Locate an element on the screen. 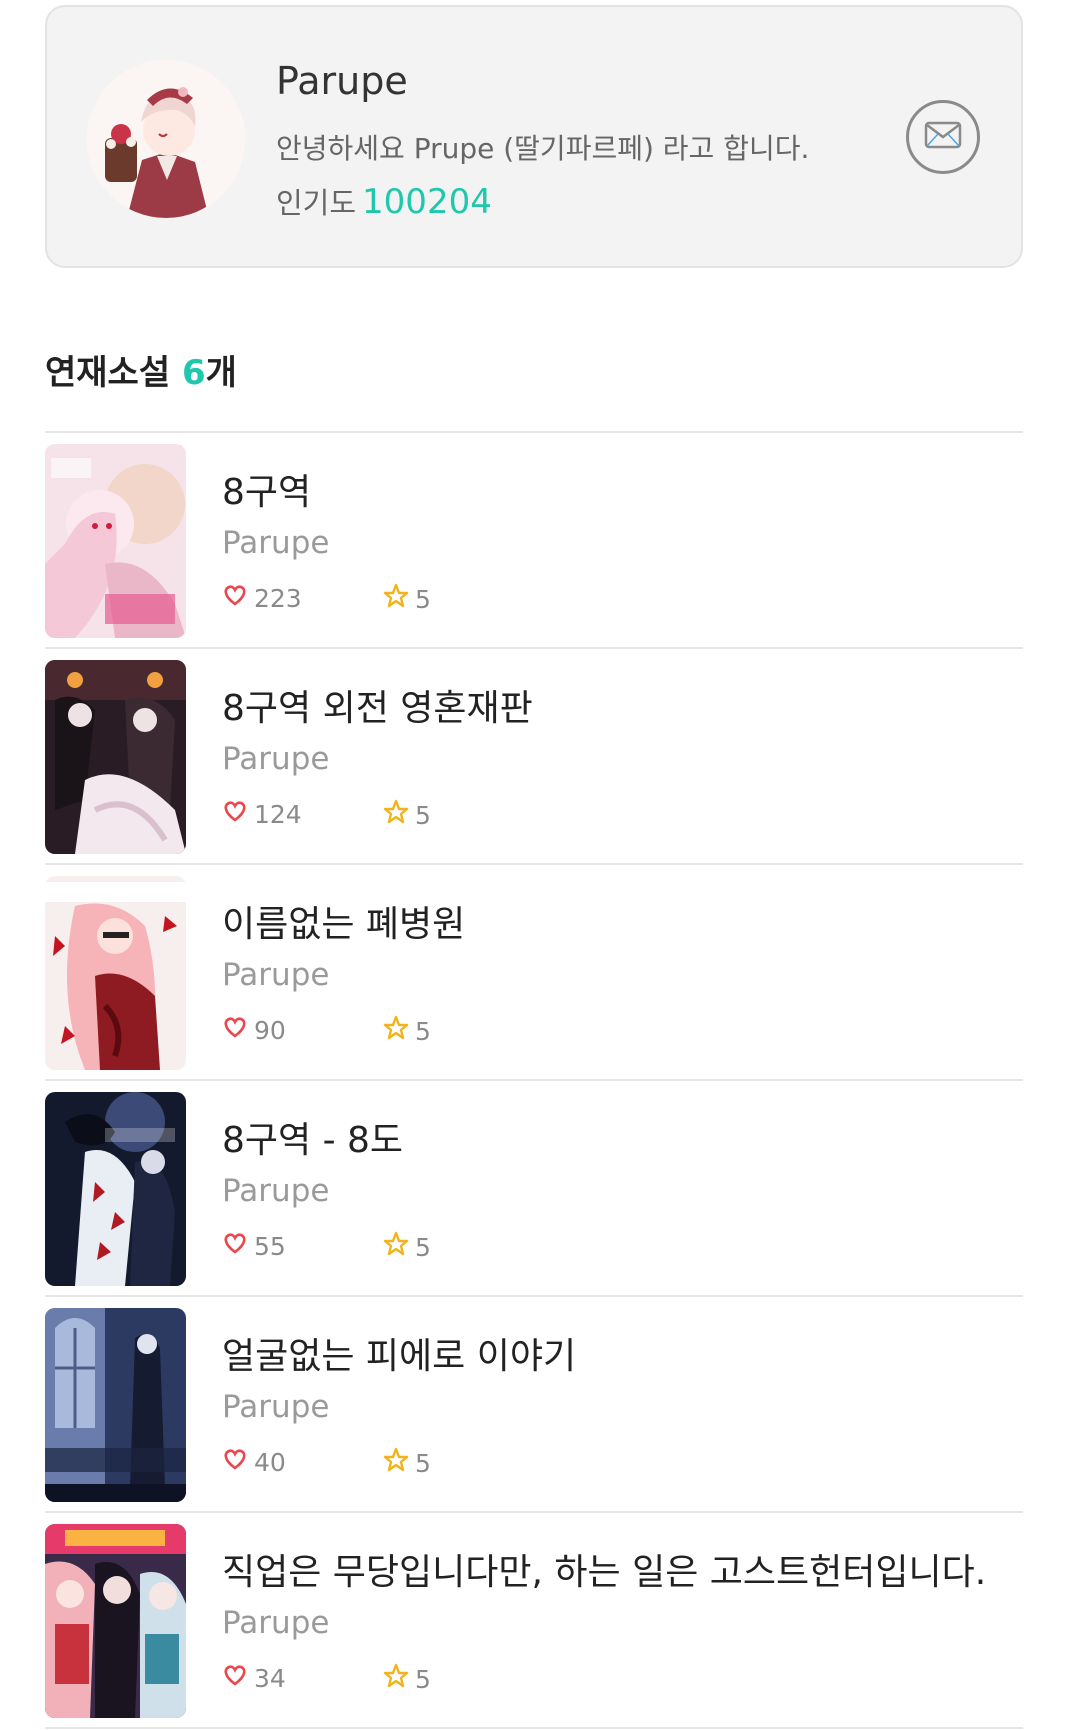 The width and height of the screenshot is (1072, 1730). envelope-icon is located at coordinates (943, 137).